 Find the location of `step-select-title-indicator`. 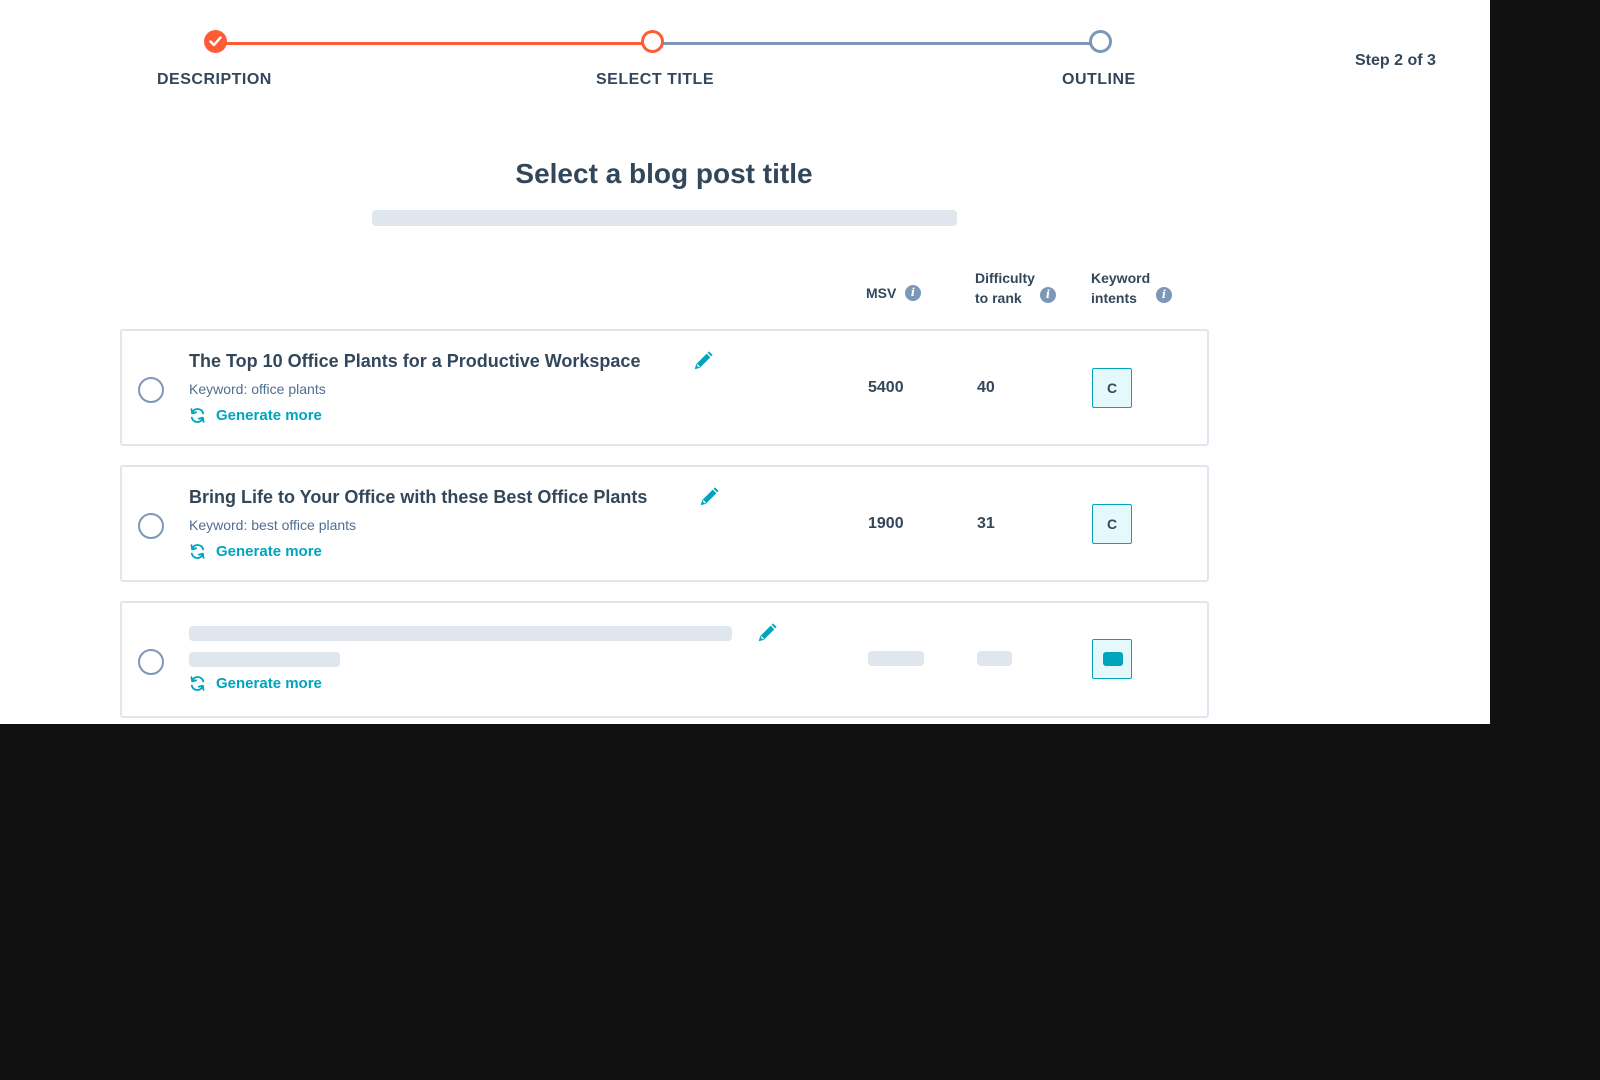

step-select-title-indicator is located at coordinates (652, 41).